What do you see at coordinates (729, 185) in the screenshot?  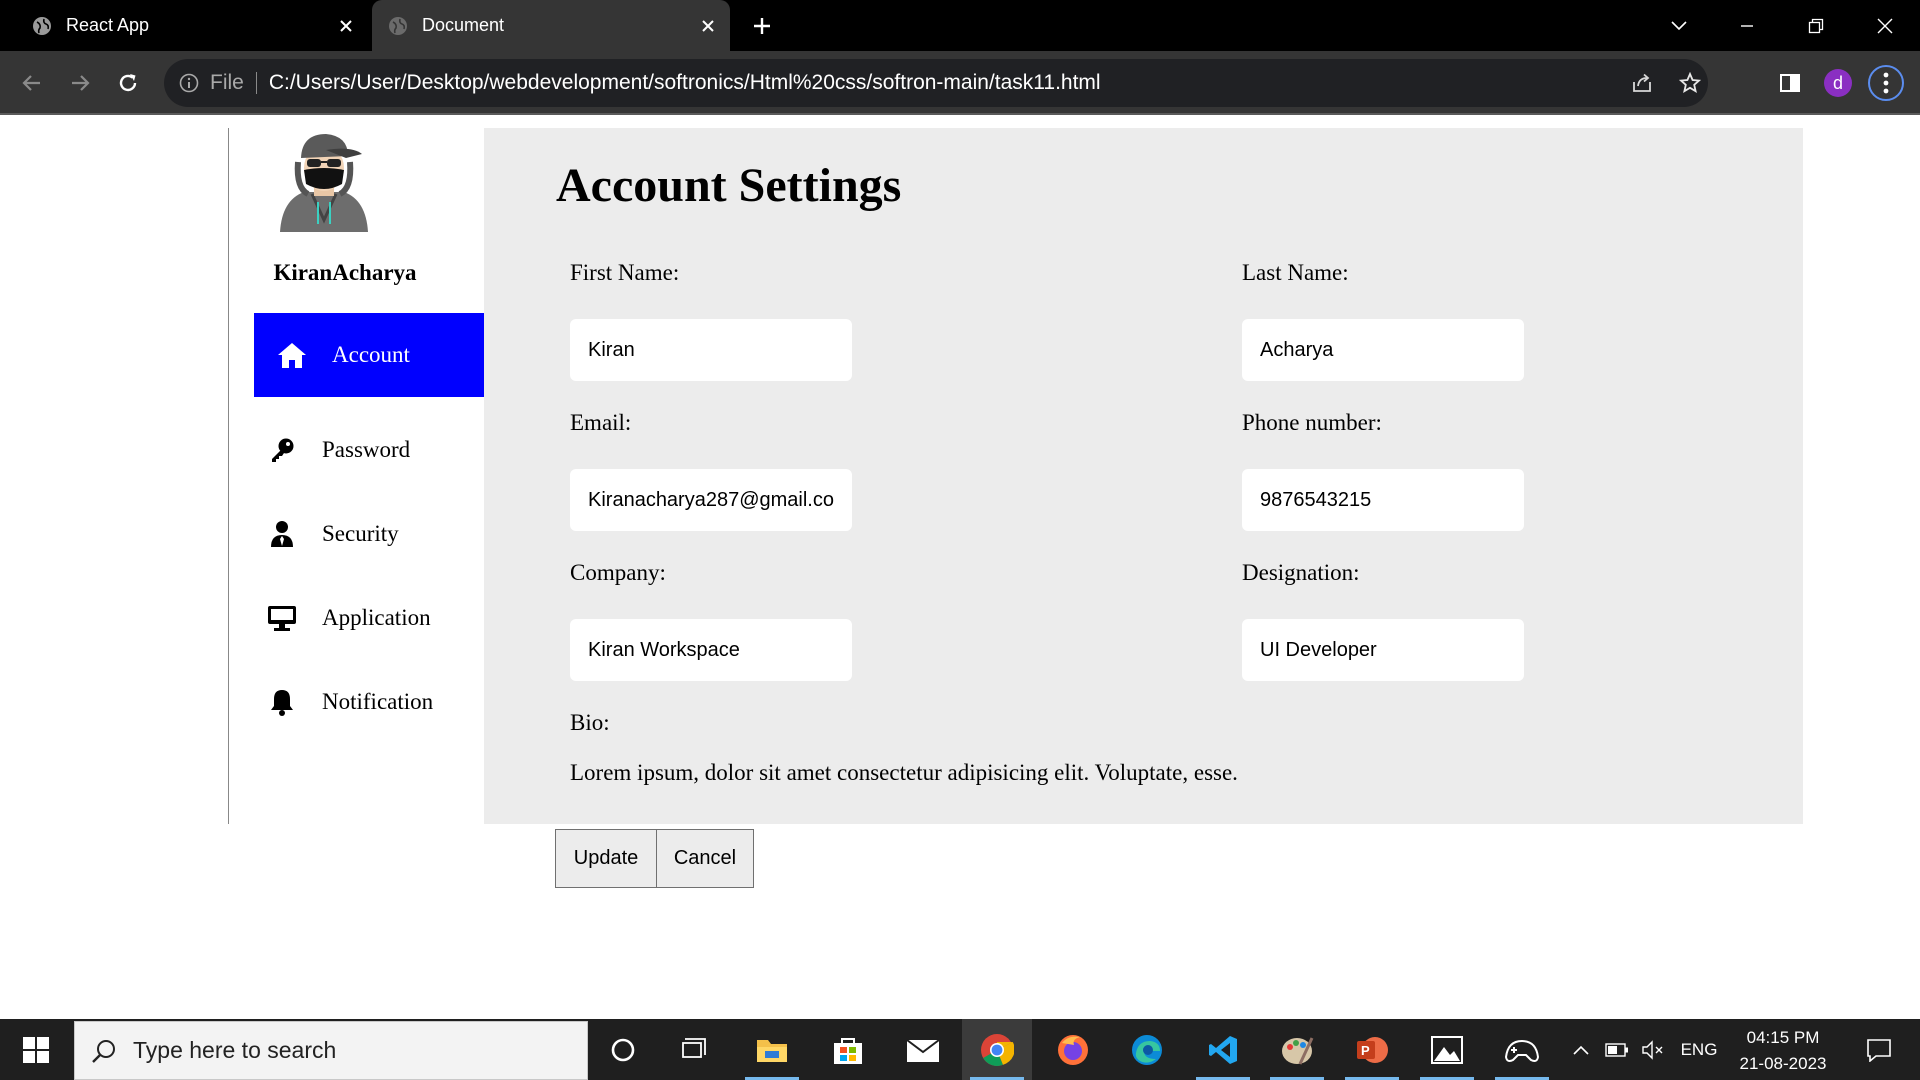 I see `page-title: Account Settings` at bounding box center [729, 185].